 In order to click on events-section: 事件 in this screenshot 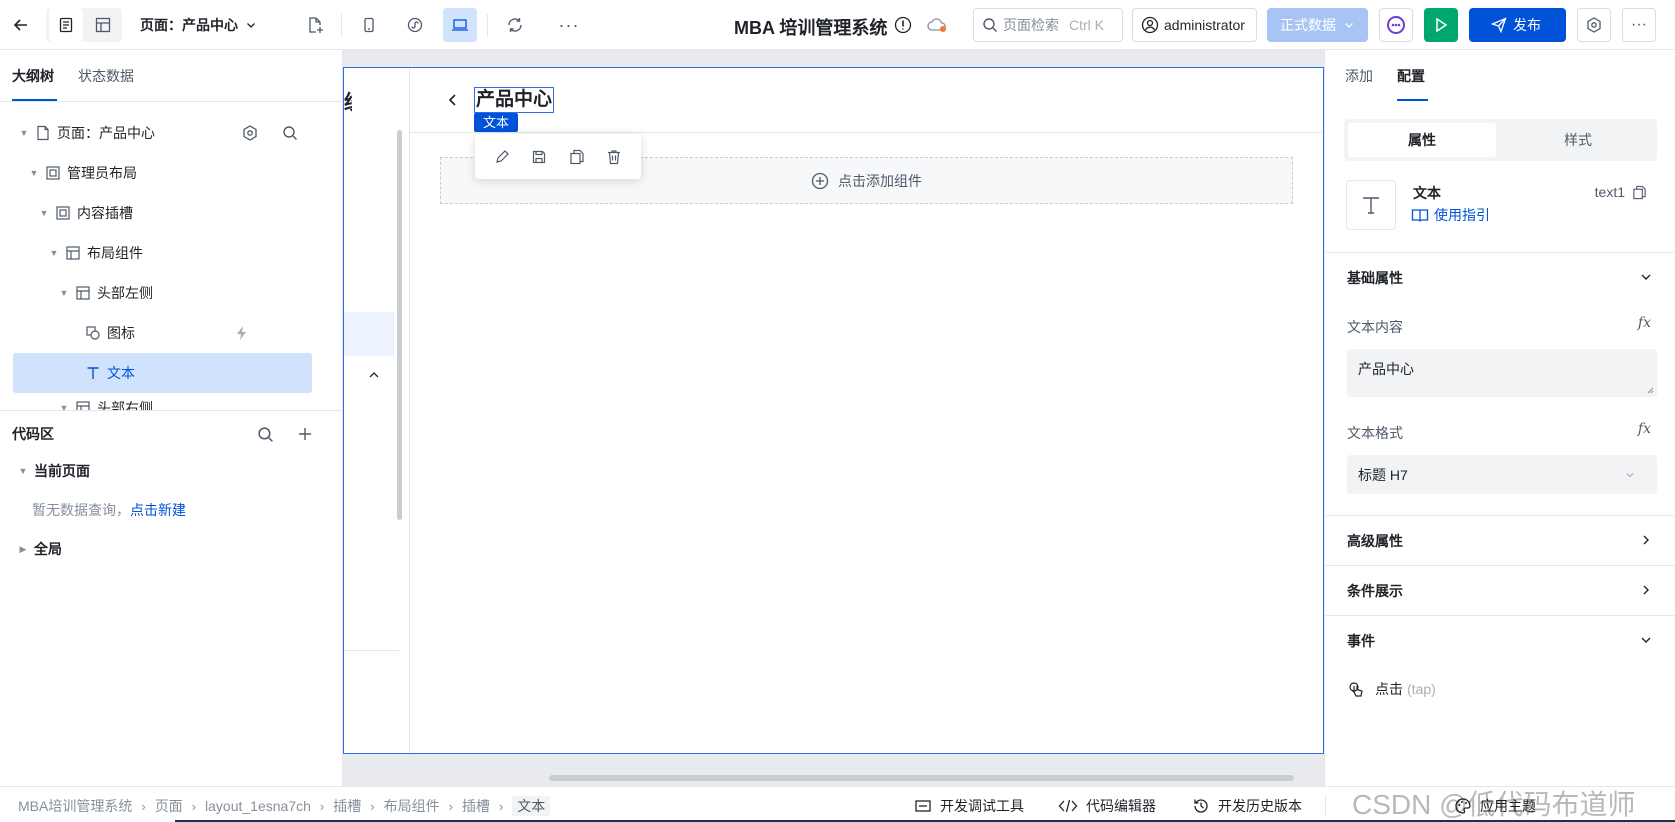, I will do `click(1500, 640)`.